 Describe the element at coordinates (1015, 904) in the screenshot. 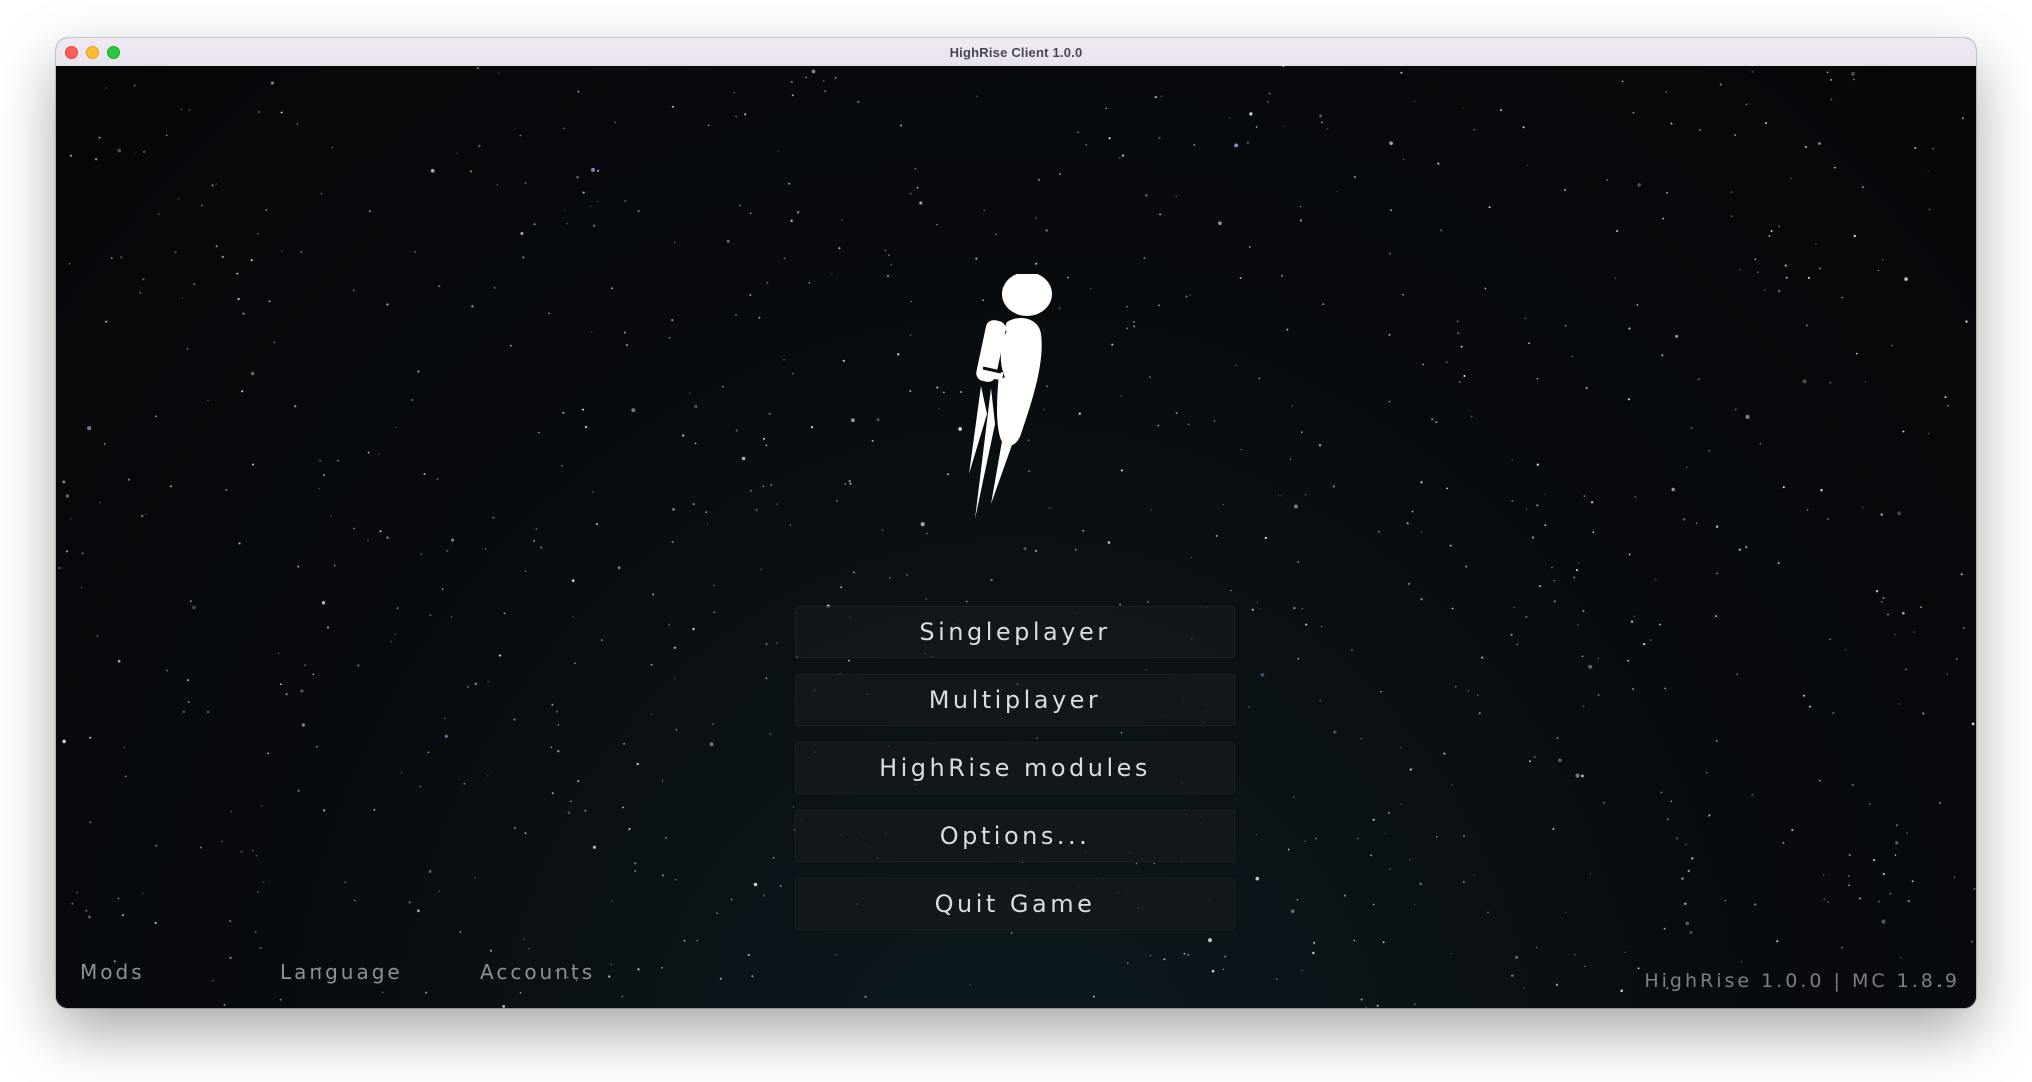

I see `quit-game-button: Quit Game` at that location.